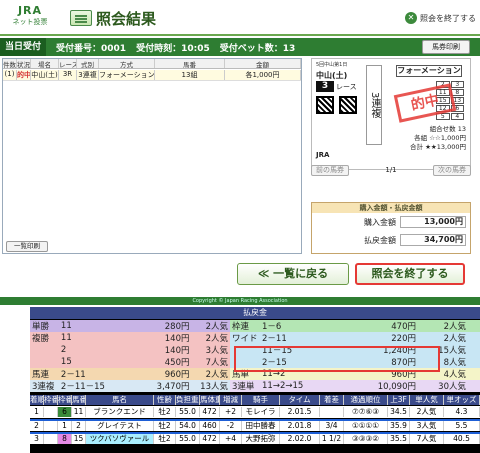  What do you see at coordinates (399, 400) in the screenshot?
I see `result-header-cell: 上3F` at bounding box center [399, 400].